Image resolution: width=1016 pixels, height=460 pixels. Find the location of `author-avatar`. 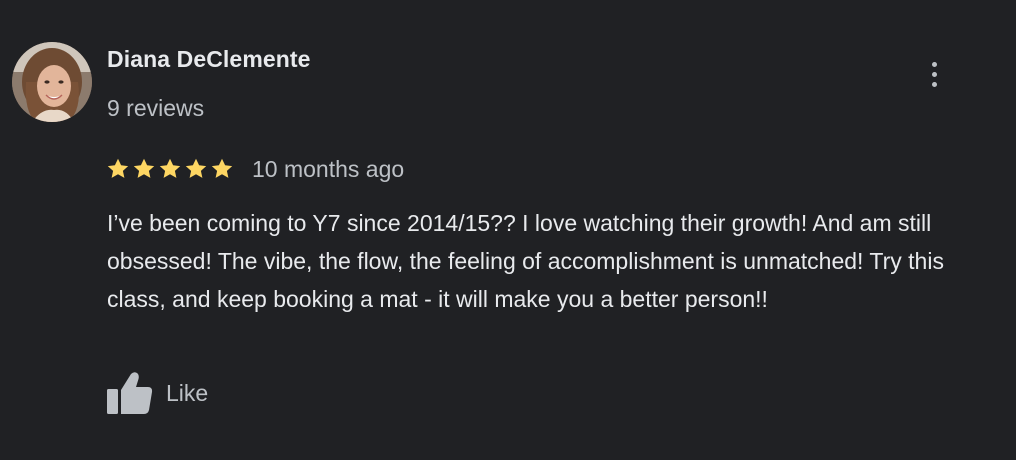

author-avatar is located at coordinates (52, 82).